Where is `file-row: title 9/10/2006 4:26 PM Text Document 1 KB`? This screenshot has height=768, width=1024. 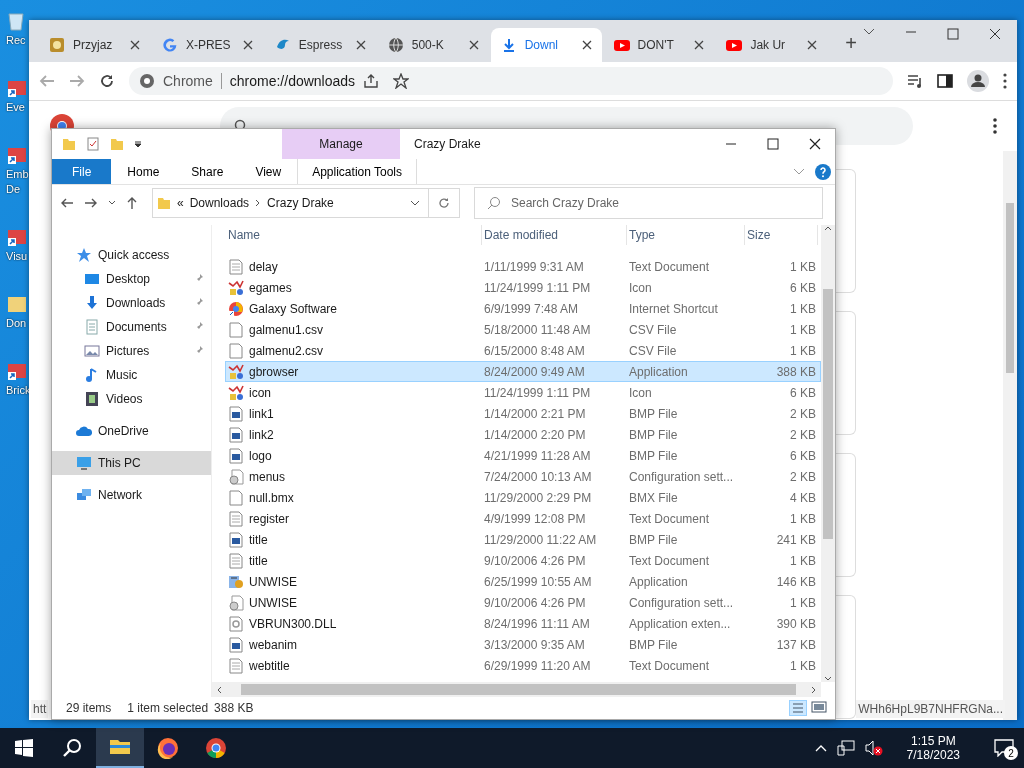
file-row: title 9/10/2006 4:26 PM Text Document 1 KB is located at coordinates (523, 560).